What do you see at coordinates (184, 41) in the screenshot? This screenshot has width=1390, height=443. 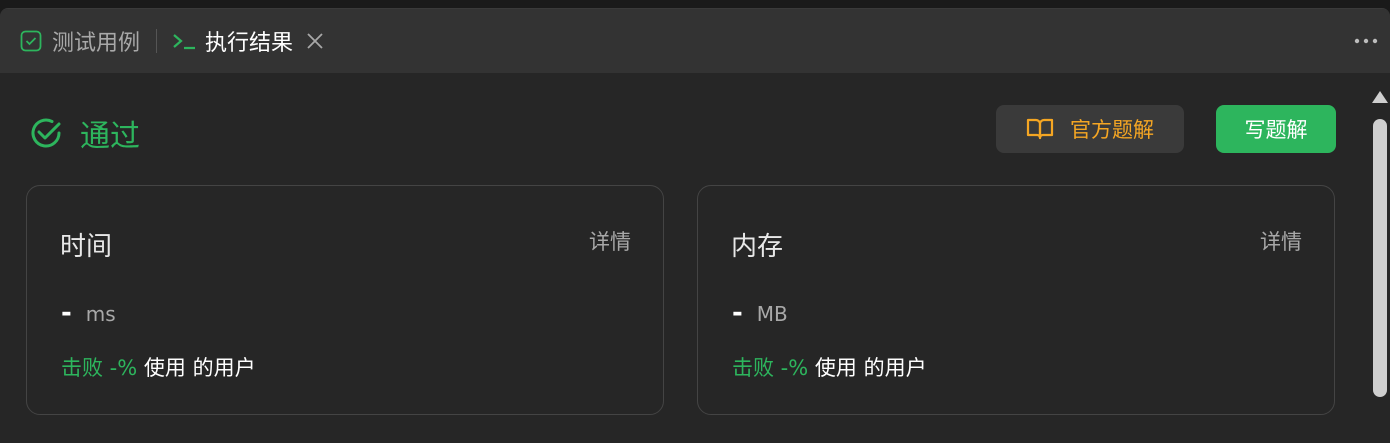 I see `terminal-icon` at bounding box center [184, 41].